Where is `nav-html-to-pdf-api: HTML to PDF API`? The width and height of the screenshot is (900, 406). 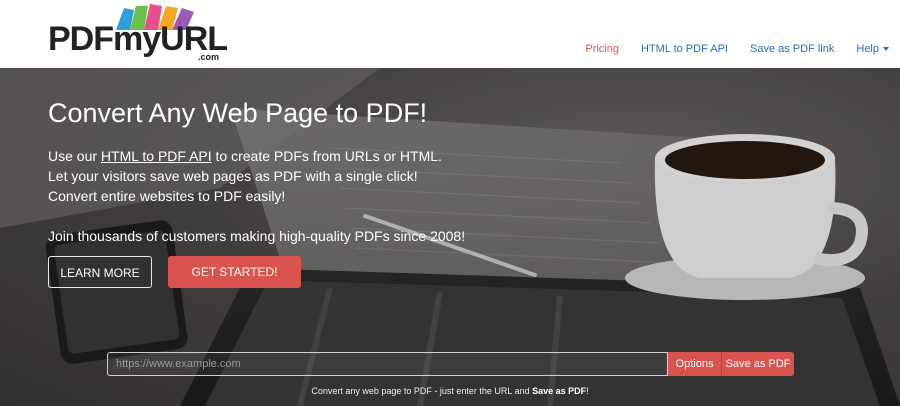 nav-html-to-pdf-api: HTML to PDF API is located at coordinates (684, 49).